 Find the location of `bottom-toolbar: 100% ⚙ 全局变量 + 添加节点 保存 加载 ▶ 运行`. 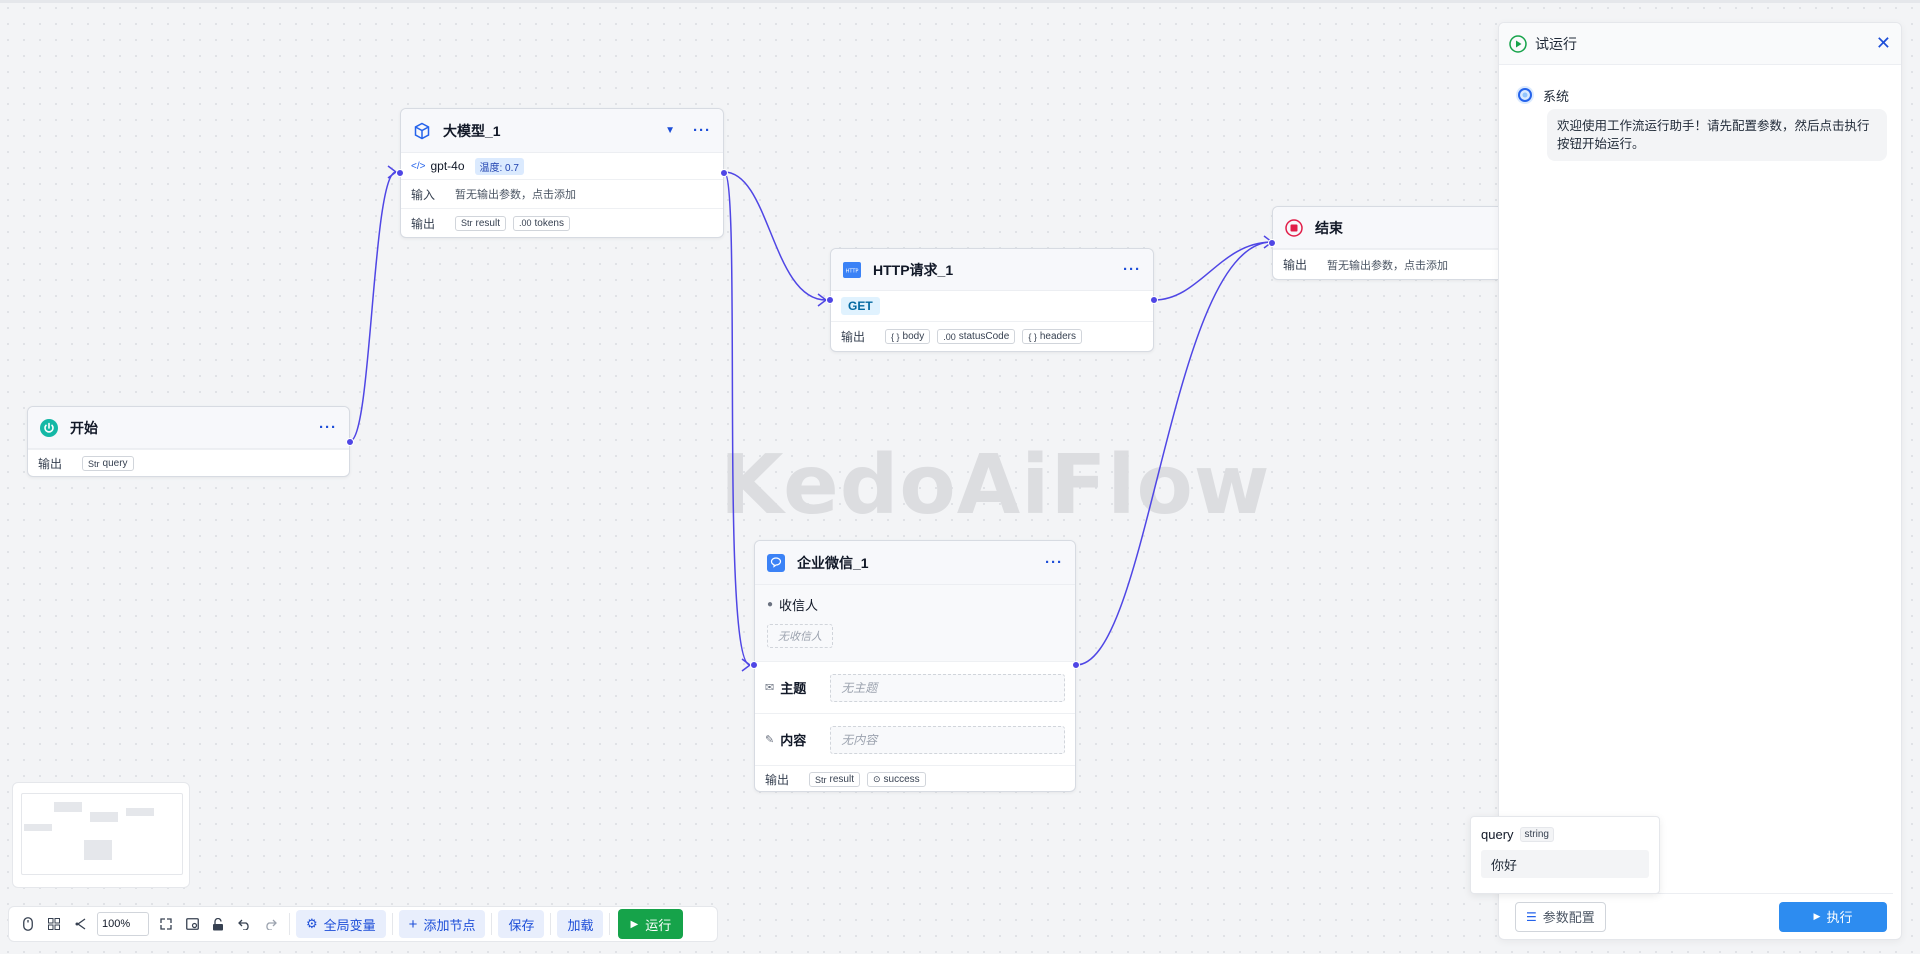

bottom-toolbar: 100% ⚙ 全局变量 + 添加节点 保存 加载 ▶ 运行 is located at coordinates (363, 924).